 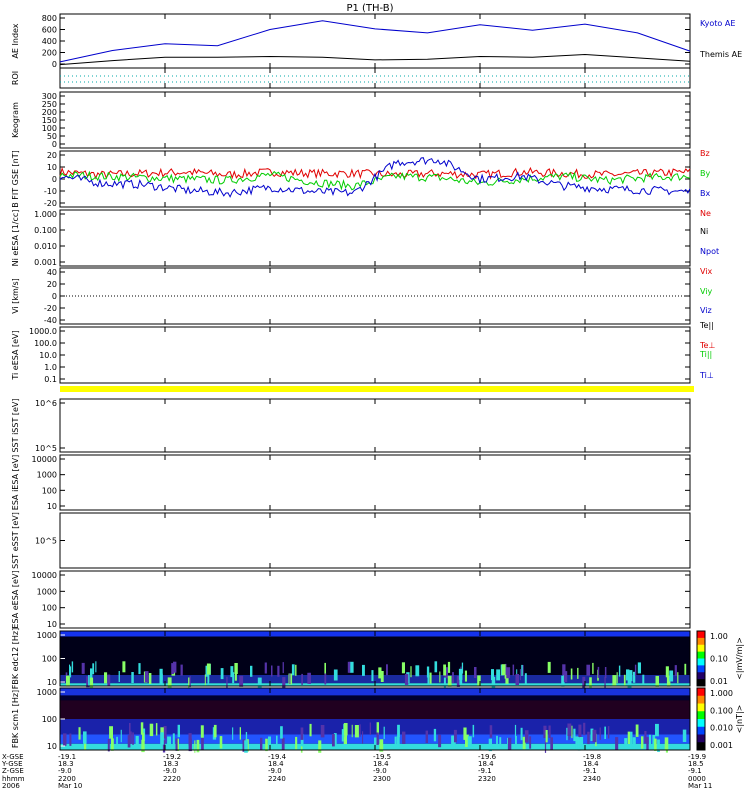 I want to click on y-tick-label: 800, so click(x=49, y=18).